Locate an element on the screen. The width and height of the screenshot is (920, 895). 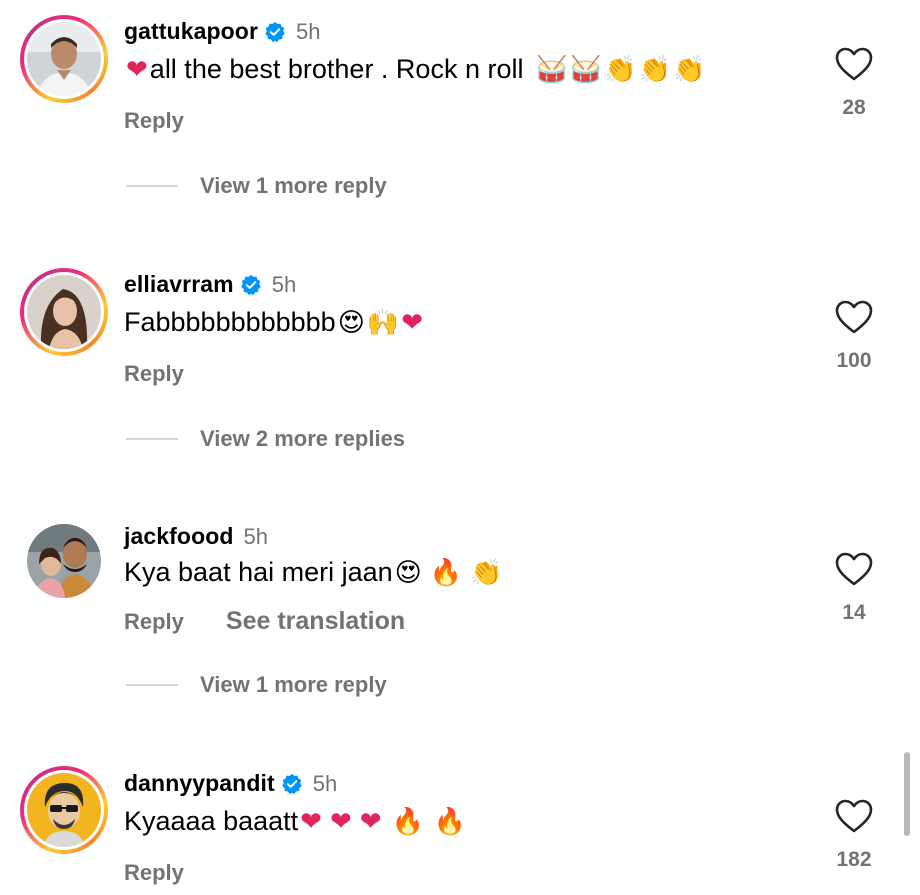
like-count: 14 is located at coordinates (854, 612).